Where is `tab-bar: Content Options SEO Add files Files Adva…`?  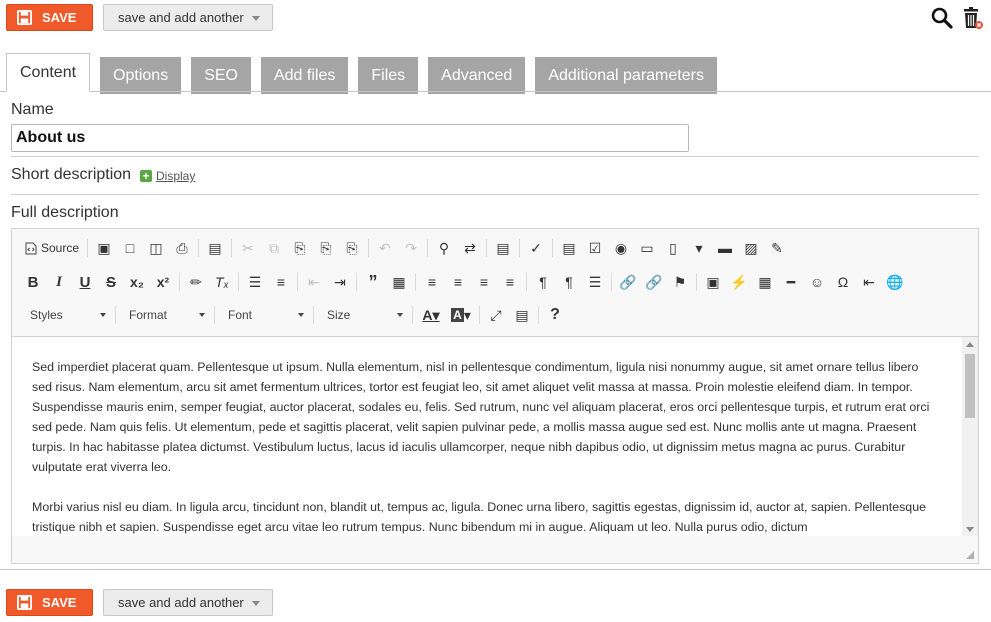
tab-bar: Content Options SEO Add files Files Adva… is located at coordinates (366, 73).